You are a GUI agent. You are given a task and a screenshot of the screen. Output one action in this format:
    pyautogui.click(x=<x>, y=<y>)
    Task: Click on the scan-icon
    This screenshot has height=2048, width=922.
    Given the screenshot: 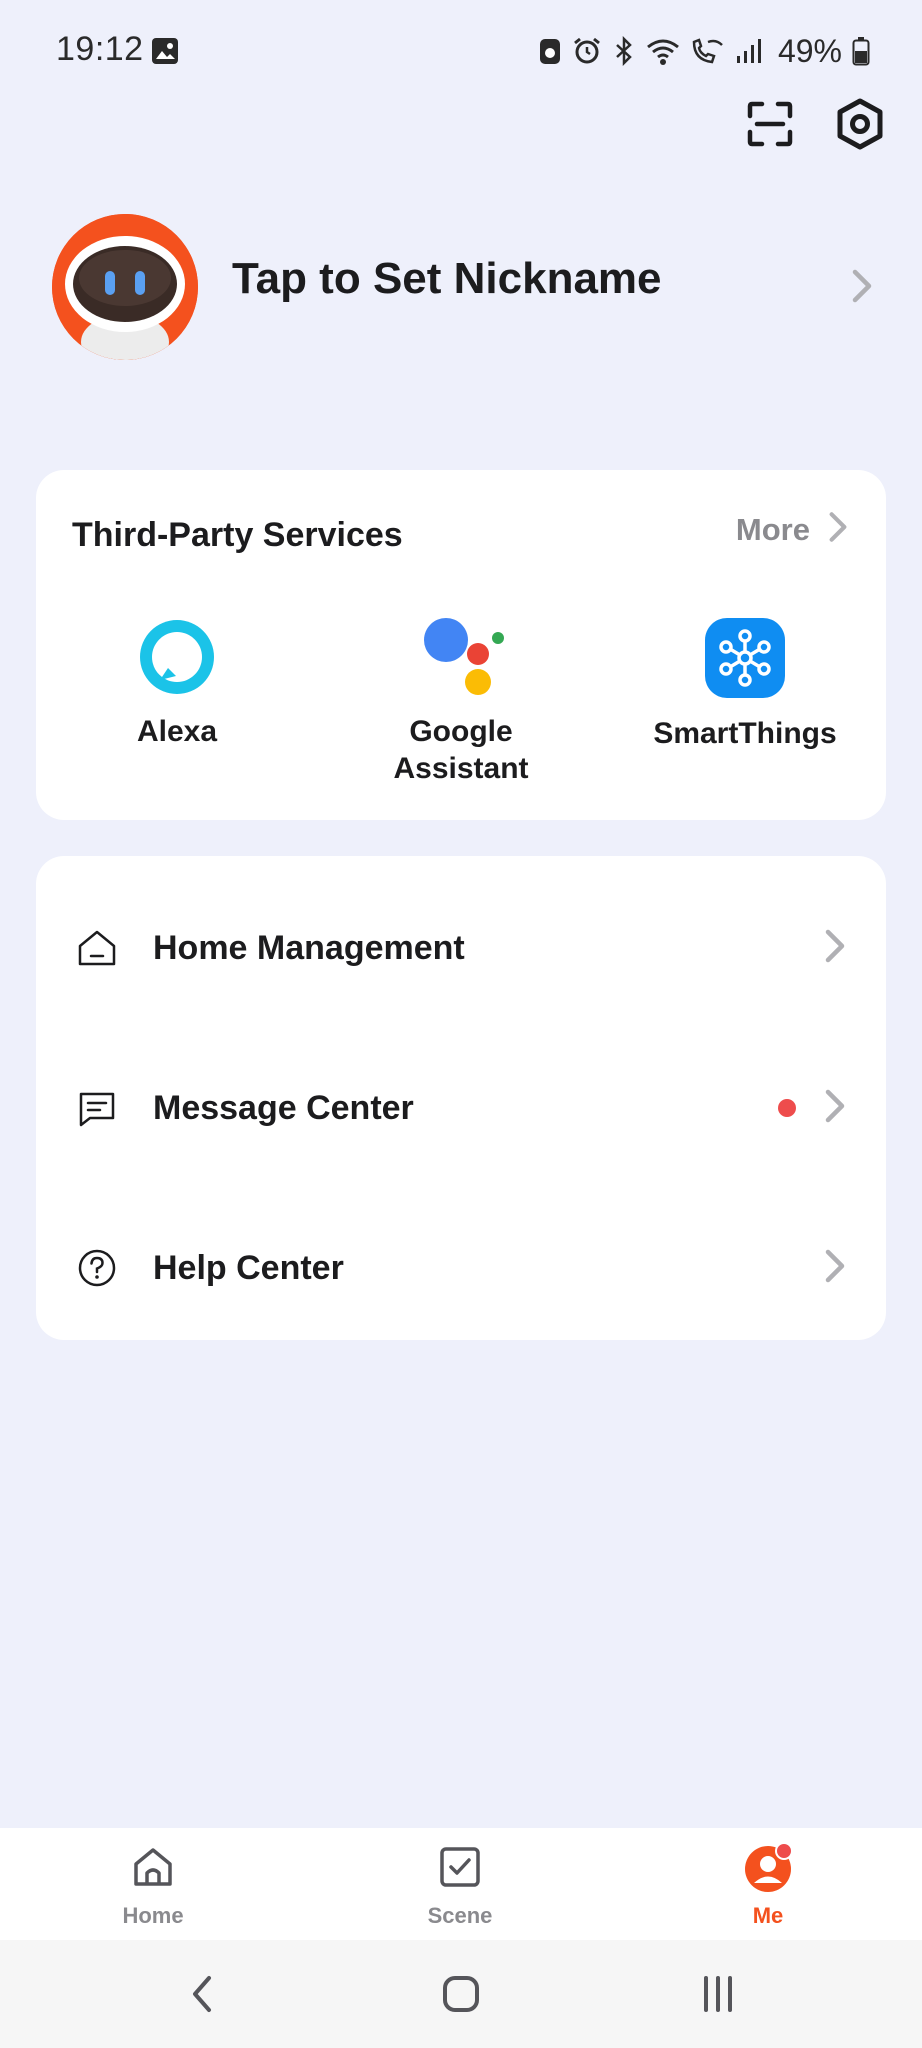 What is the action you would take?
    pyautogui.click(x=770, y=124)
    